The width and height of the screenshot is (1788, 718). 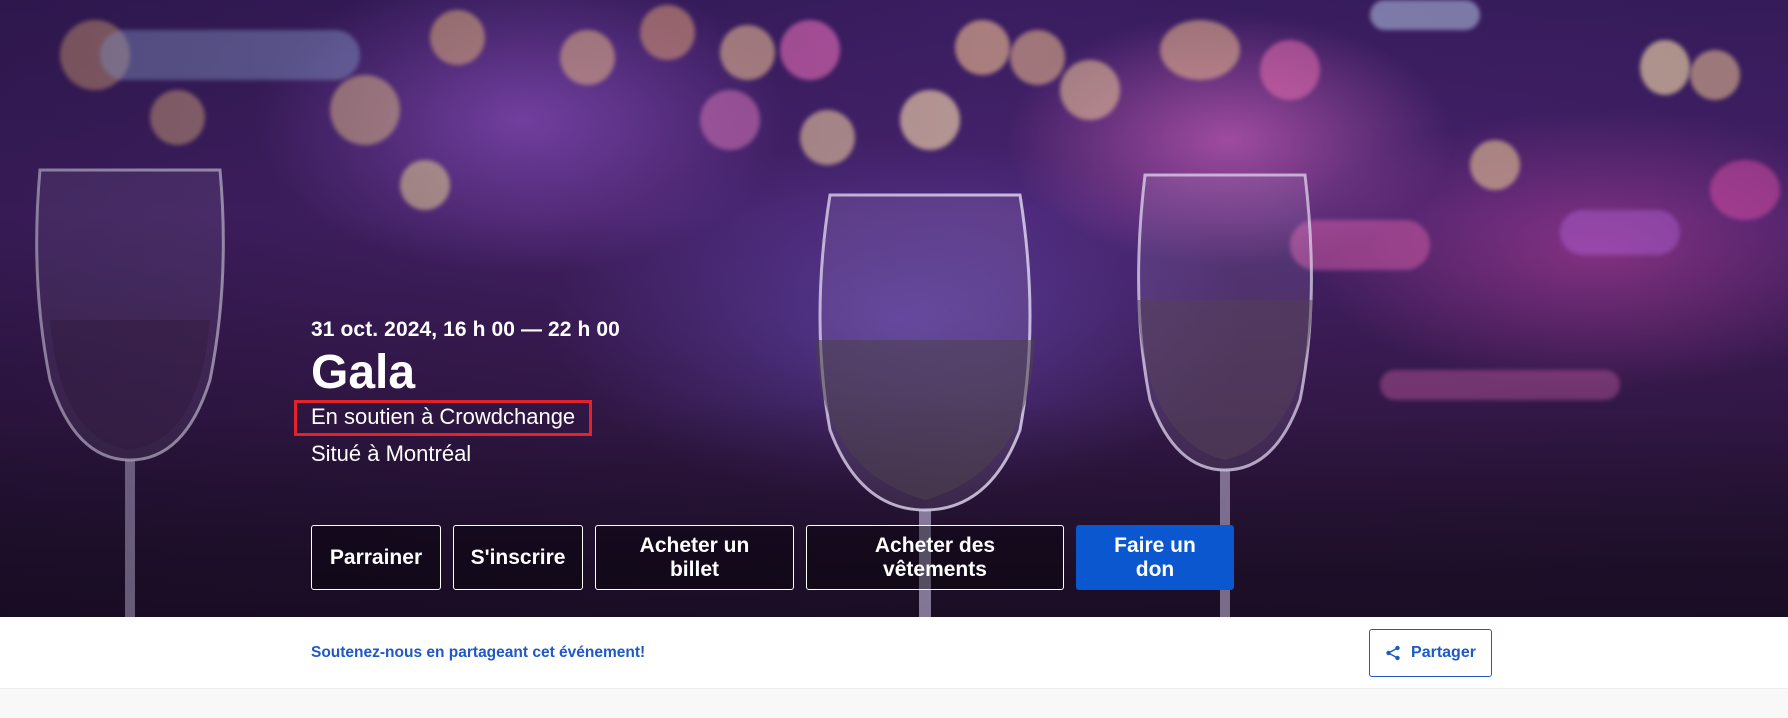 I want to click on page-content-area, so click(x=894, y=704).